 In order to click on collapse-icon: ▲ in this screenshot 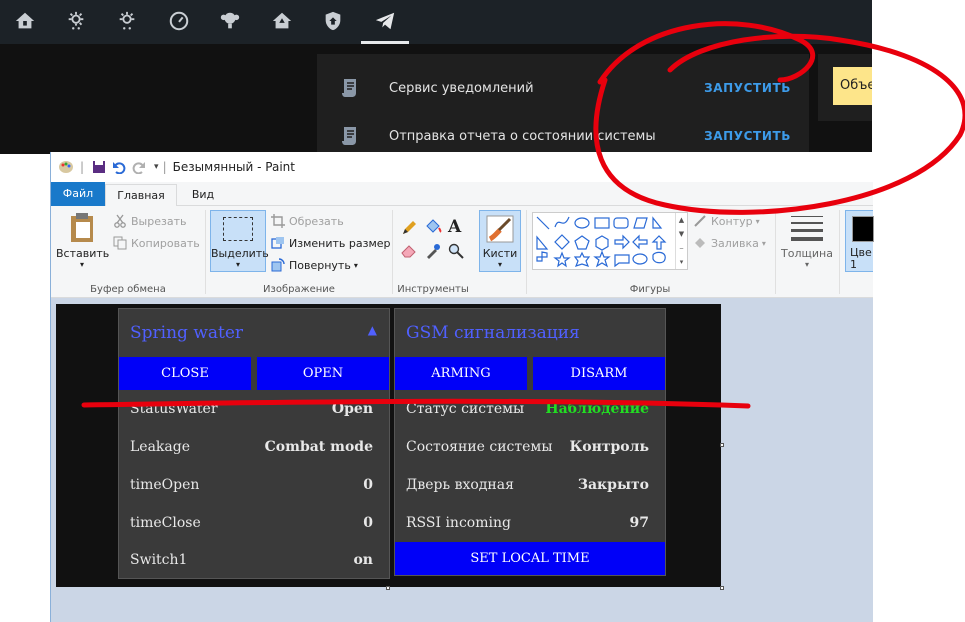, I will do `click(372, 330)`.